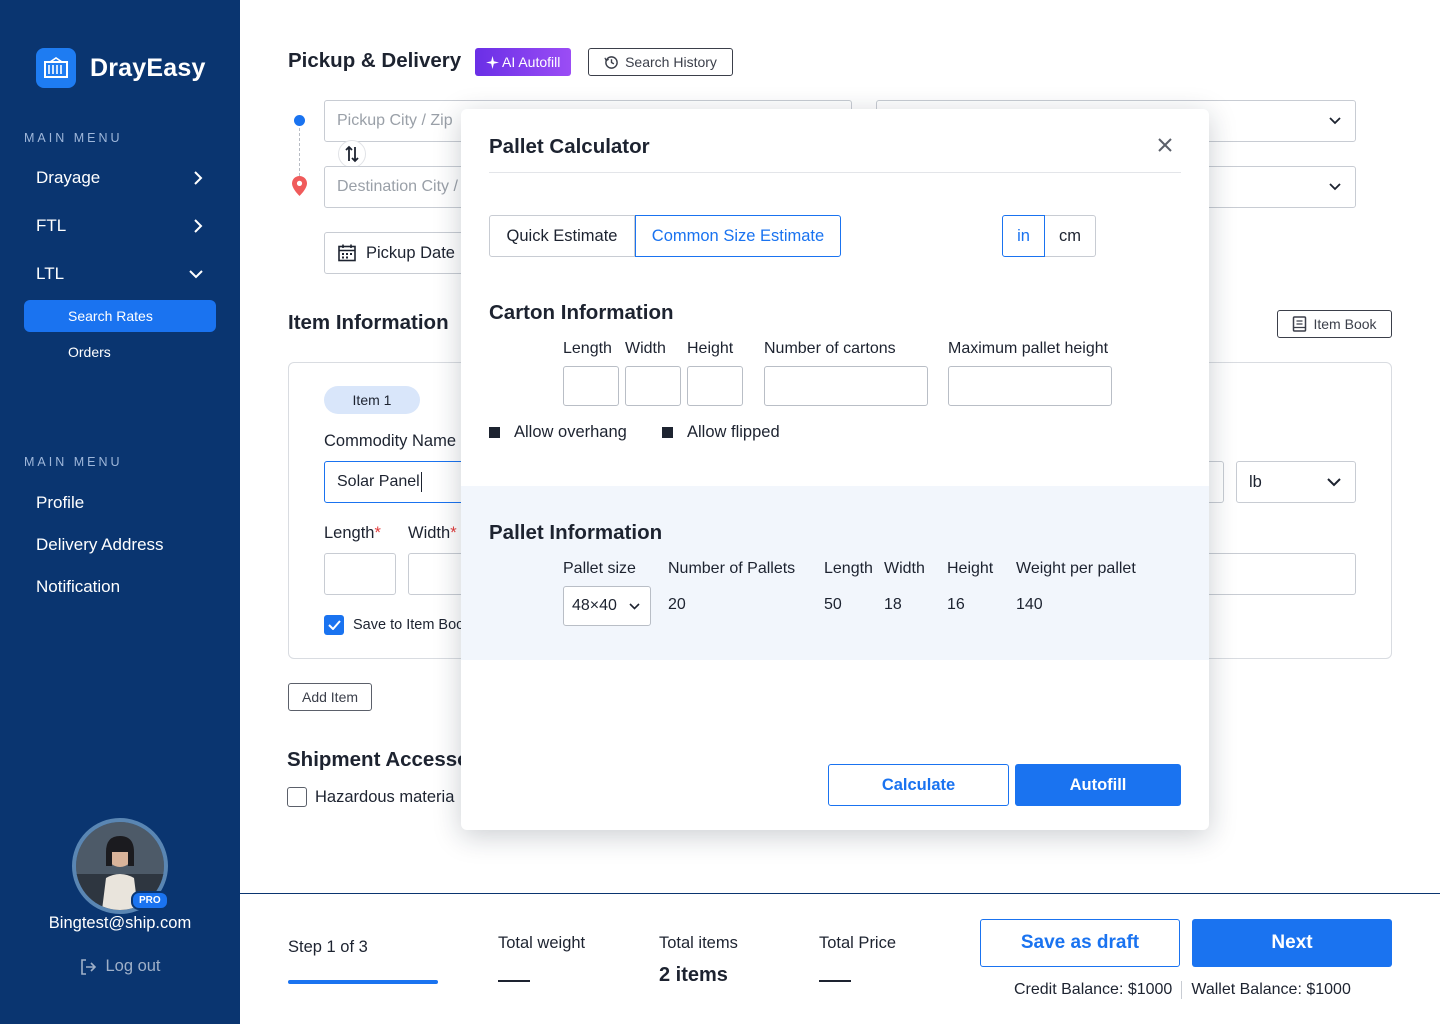 The width and height of the screenshot is (1440, 1024). I want to click on save-as-draft-button: Save as draft, so click(1080, 943).